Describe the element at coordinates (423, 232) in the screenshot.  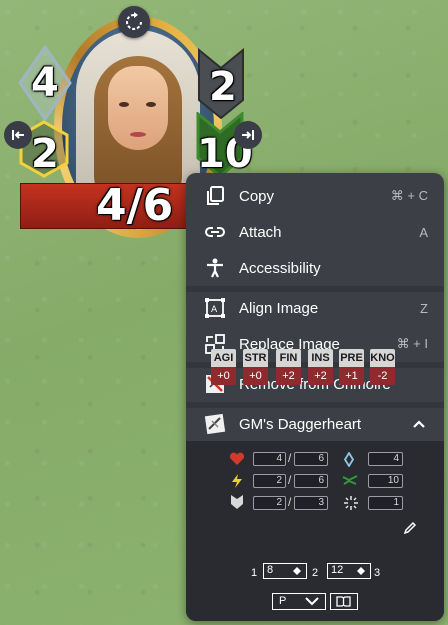
I see `menu-shortcut-attach: A` at that location.